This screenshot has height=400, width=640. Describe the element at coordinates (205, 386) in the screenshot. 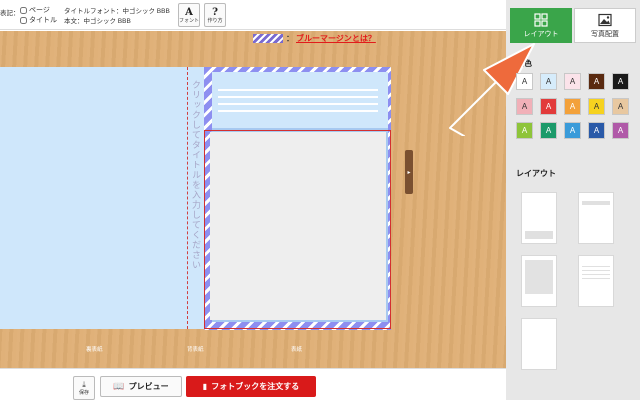

I see `photobook-icon: ▮` at that location.